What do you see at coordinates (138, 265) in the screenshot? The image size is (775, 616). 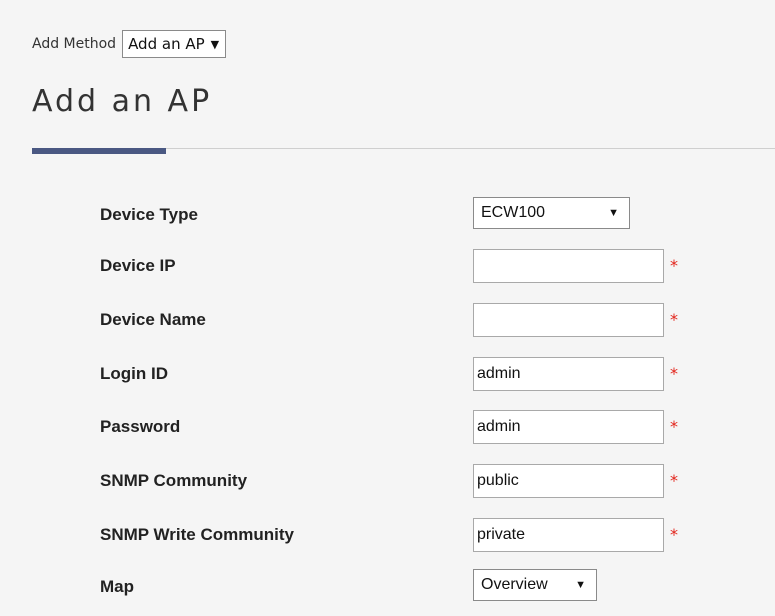 I see `device-ip-label: Device IP` at bounding box center [138, 265].